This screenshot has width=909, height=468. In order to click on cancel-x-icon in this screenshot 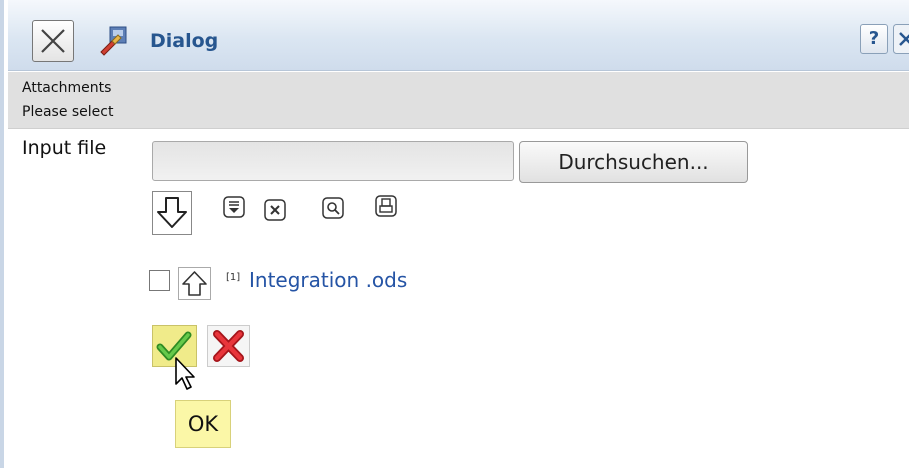, I will do `click(228, 346)`.